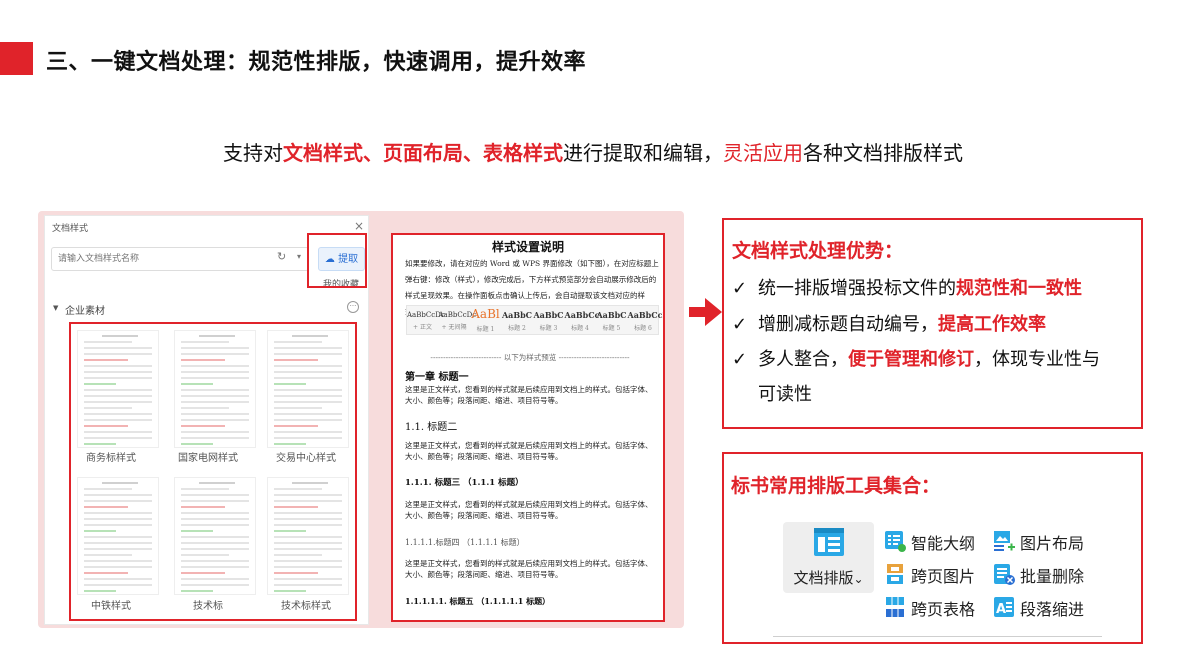  I want to click on style-swatch: AaBbCcI 标题 6, so click(646, 320).